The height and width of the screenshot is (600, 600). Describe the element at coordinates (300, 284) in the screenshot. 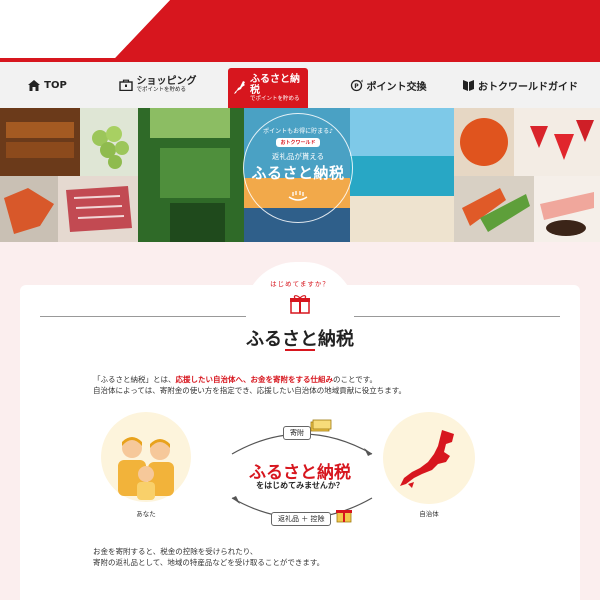

I see `intro-kicker: はじめてますか？` at that location.